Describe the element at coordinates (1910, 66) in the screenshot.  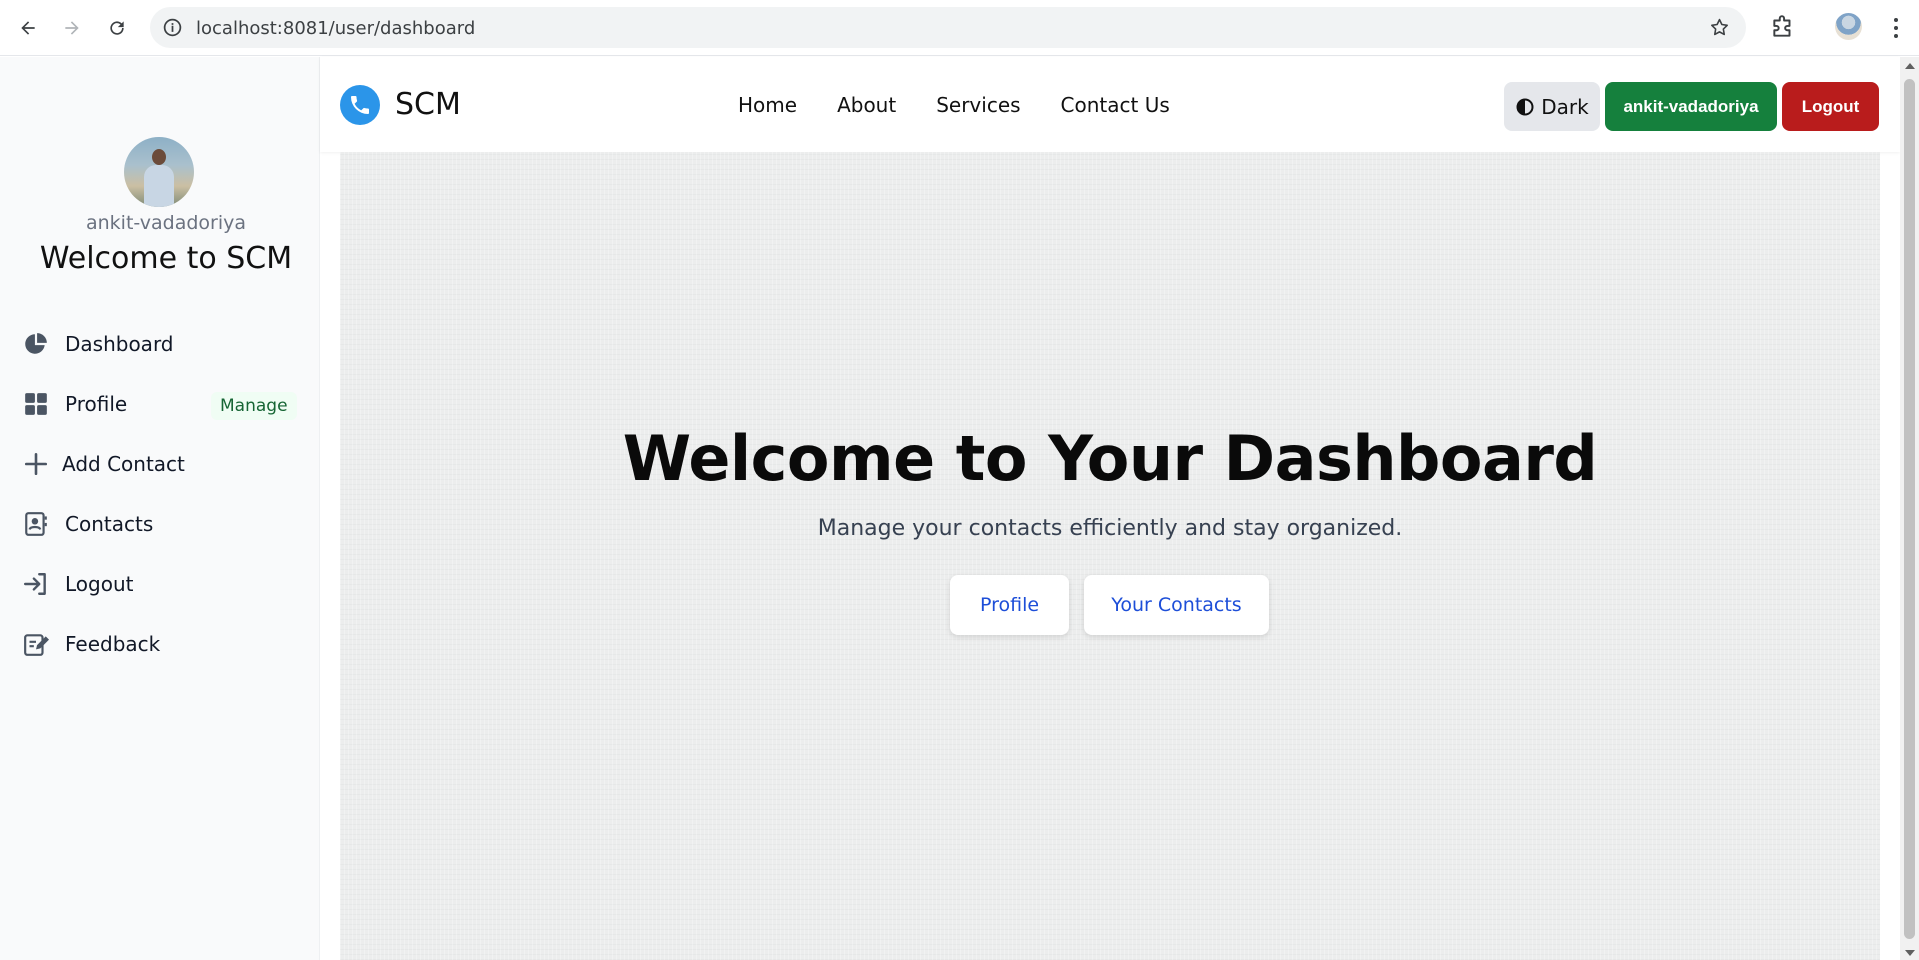
I see `scroll-up-arrow-icon` at that location.